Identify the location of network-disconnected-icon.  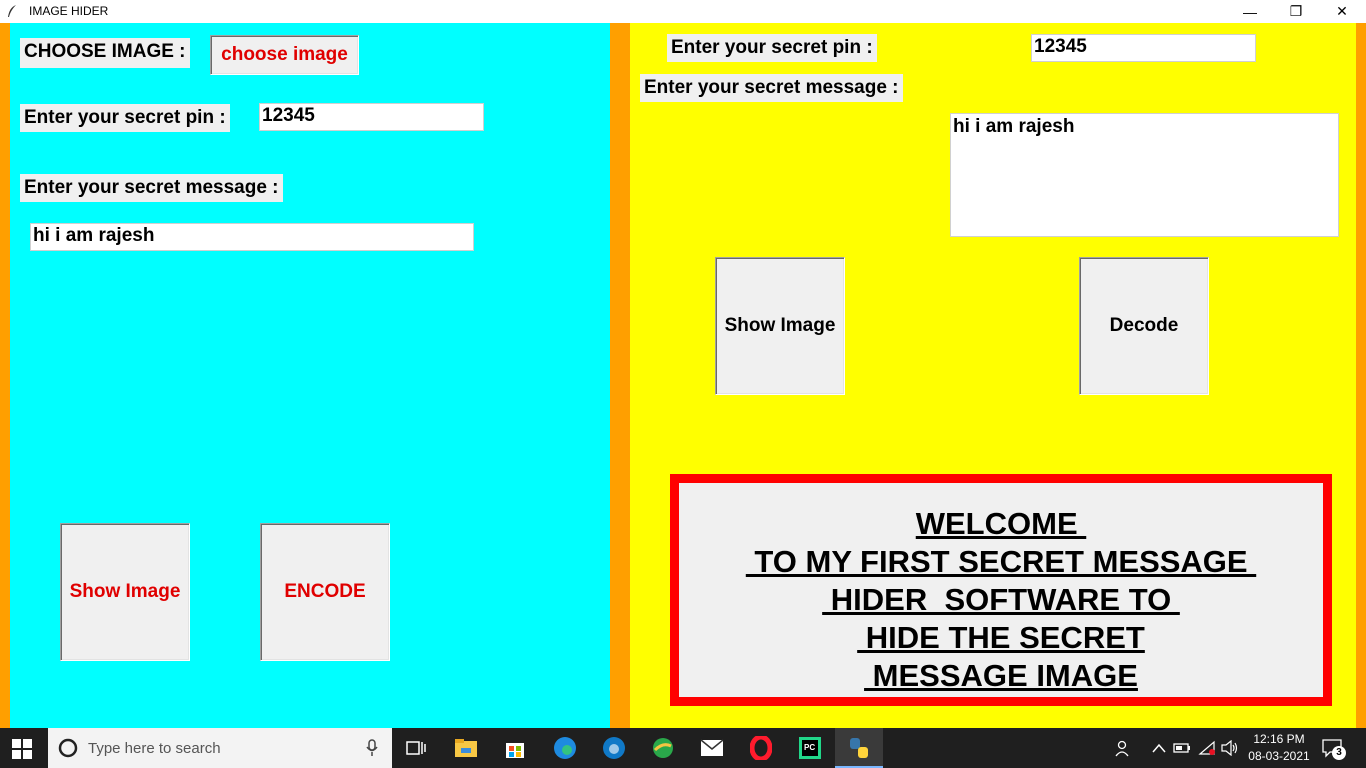
(1207, 748).